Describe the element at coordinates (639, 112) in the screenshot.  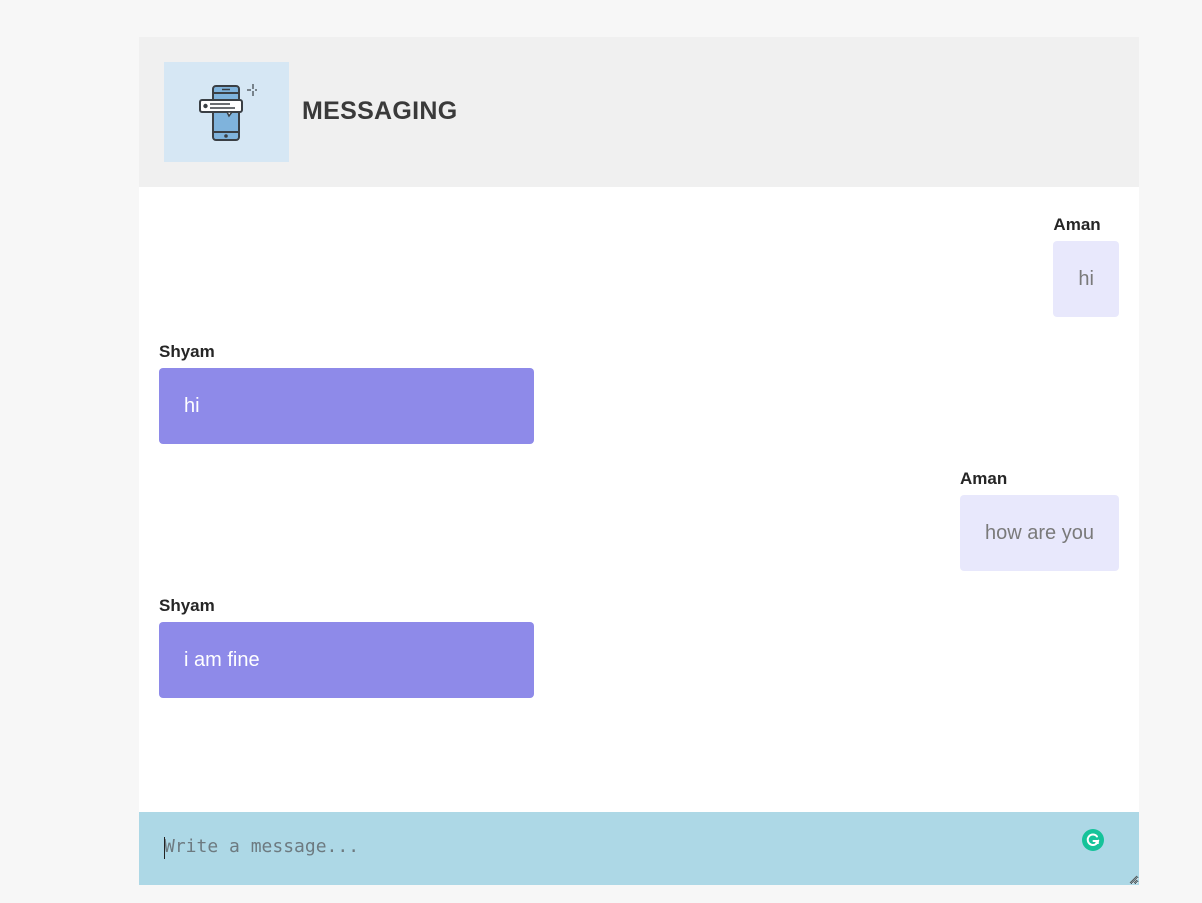
I see `header: MESSAGING` at that location.